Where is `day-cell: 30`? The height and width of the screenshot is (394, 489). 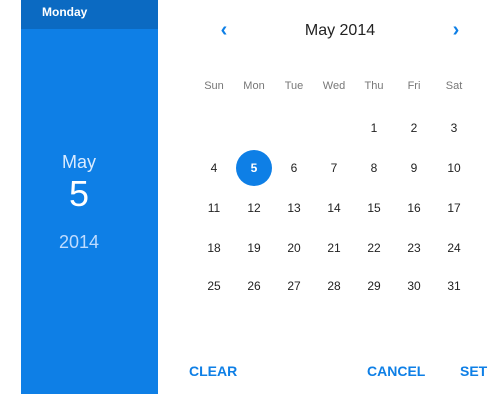
day-cell: 30 is located at coordinates (414, 286).